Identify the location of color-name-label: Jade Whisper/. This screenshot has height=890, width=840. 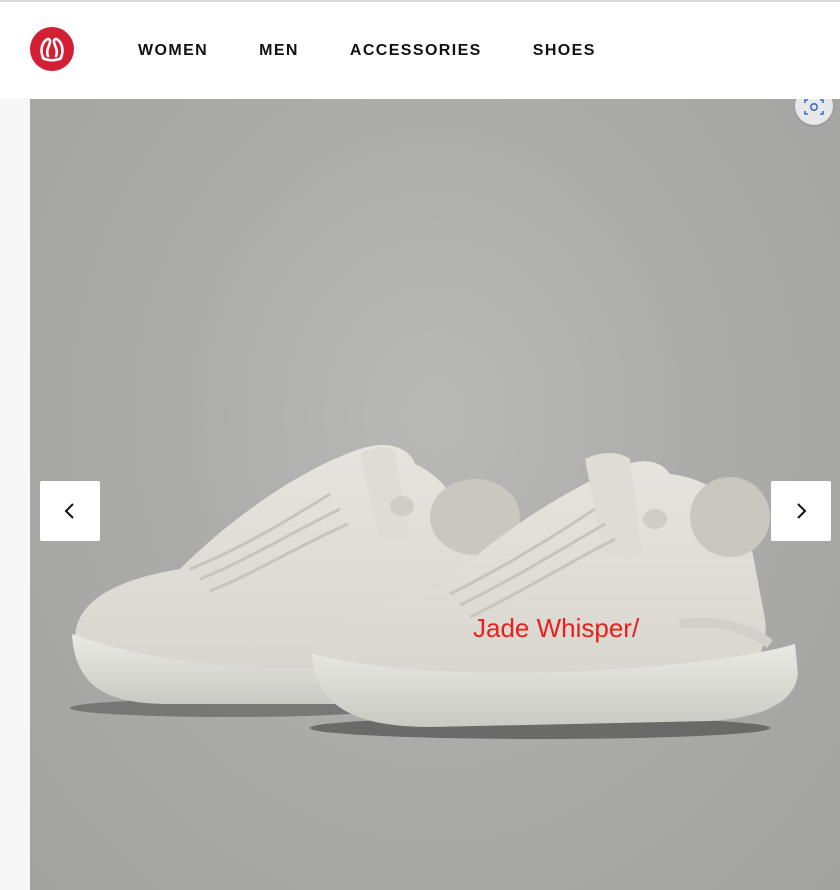
(556, 628).